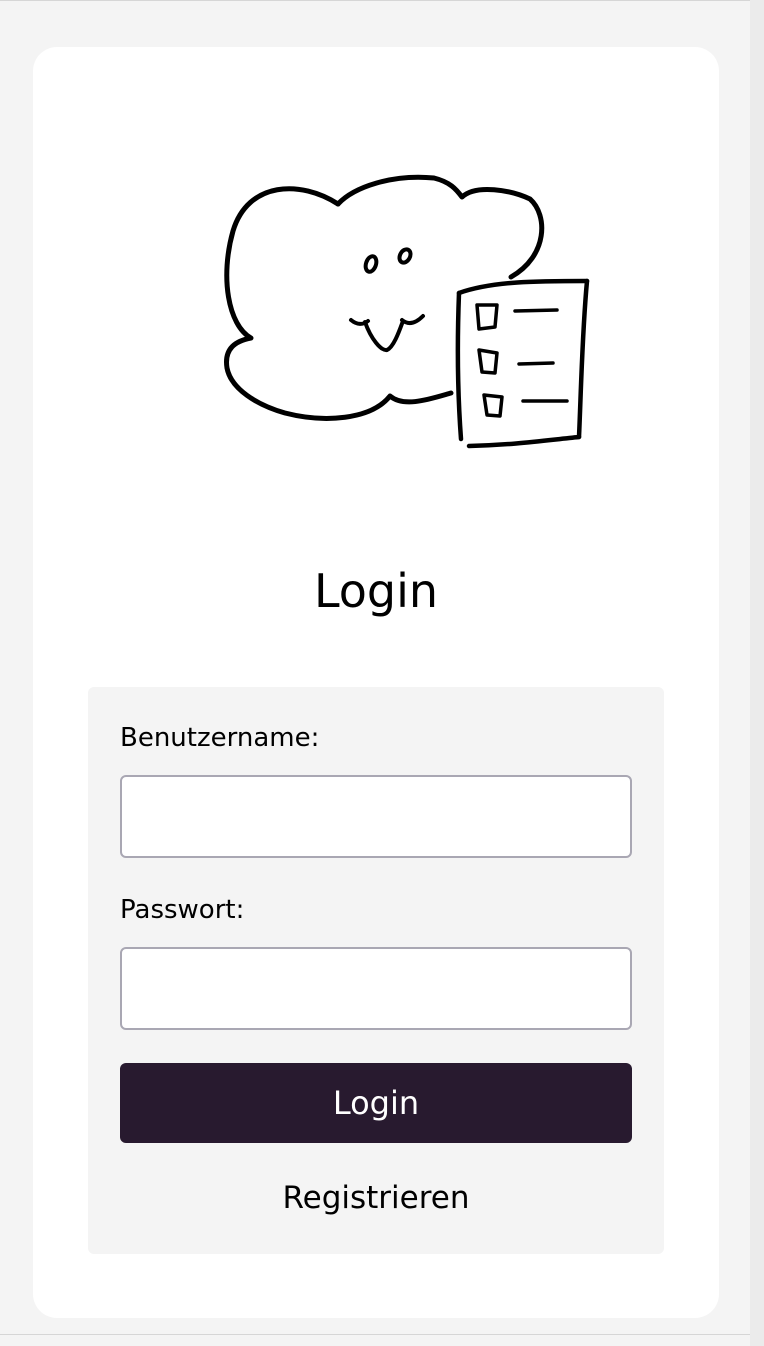 Image resolution: width=764 pixels, height=1346 pixels. What do you see at coordinates (376, 816) in the screenshot?
I see `username-input` at bounding box center [376, 816].